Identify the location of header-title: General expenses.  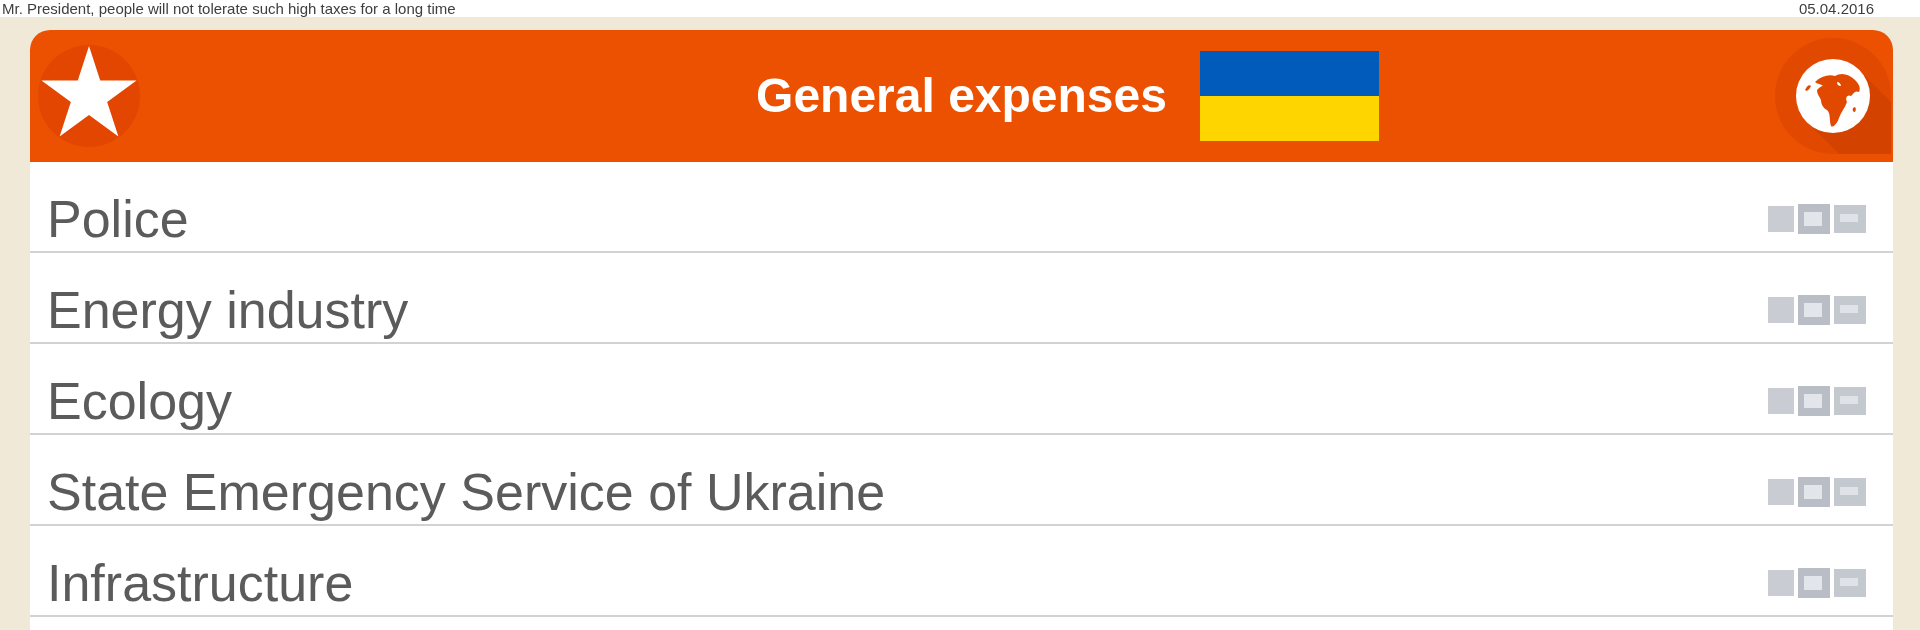
(961, 96).